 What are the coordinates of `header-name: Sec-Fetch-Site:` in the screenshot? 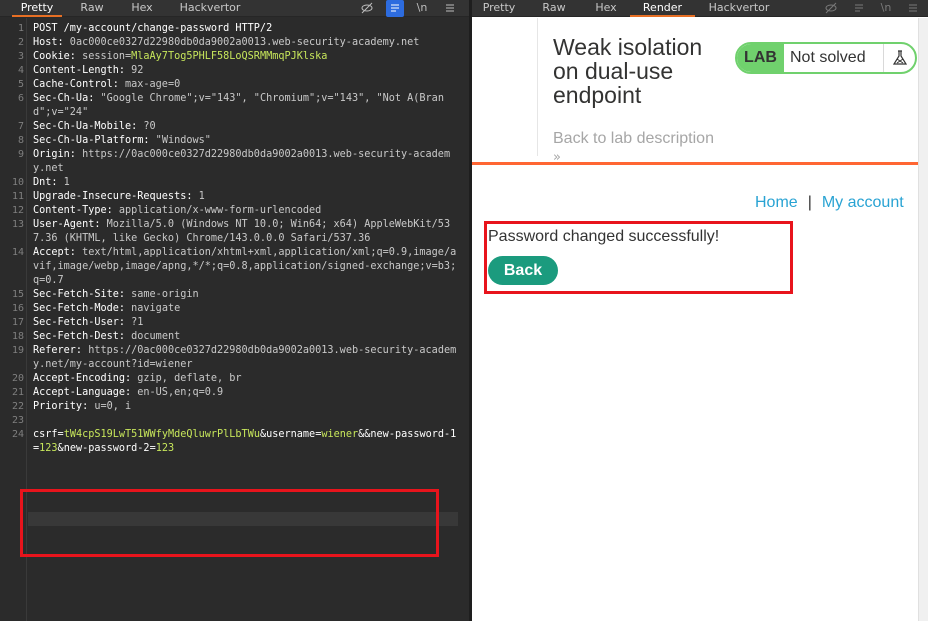 It's located at (79, 294).